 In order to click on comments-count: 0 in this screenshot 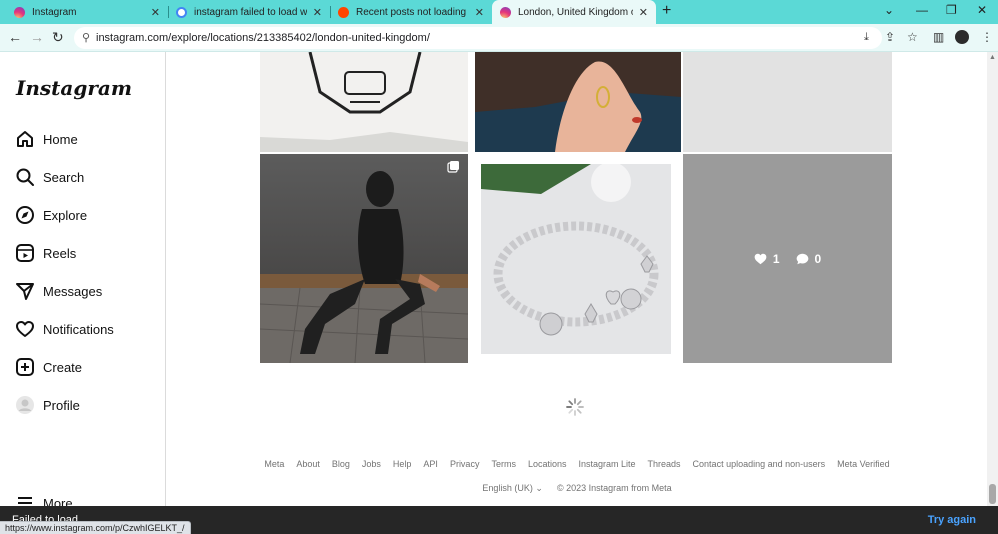, I will do `click(809, 259)`.